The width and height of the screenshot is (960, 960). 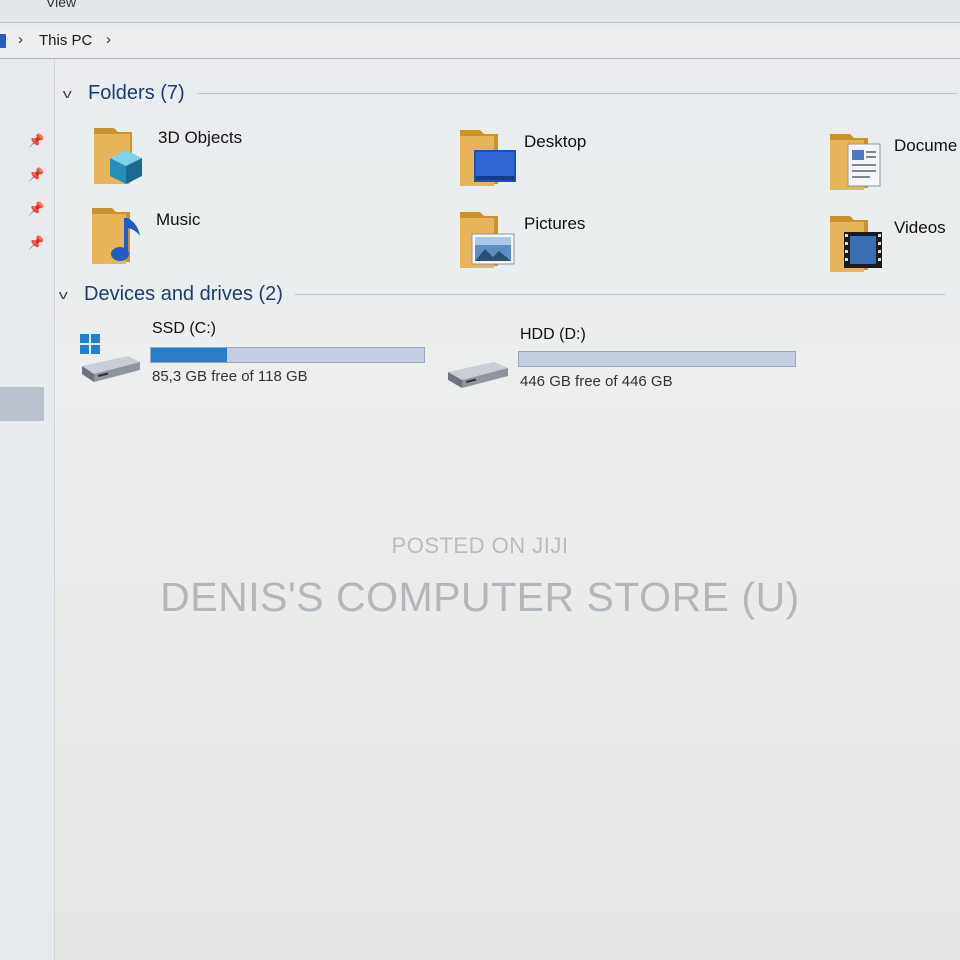 I want to click on windows-drive-icon, so click(x=110, y=358).